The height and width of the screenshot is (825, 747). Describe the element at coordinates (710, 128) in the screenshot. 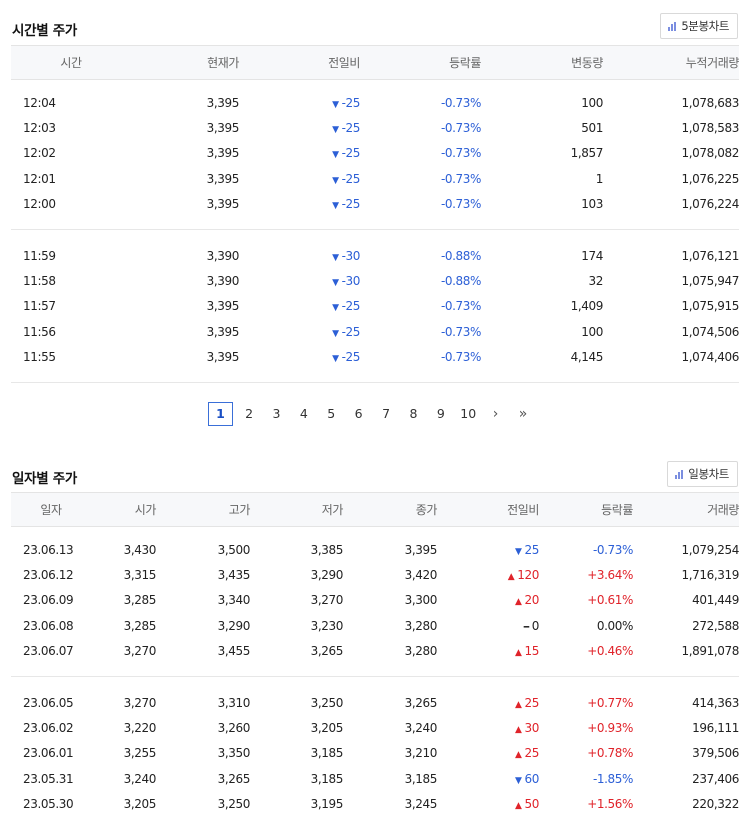

I see `cum-volume-cell: 1,078,583` at that location.